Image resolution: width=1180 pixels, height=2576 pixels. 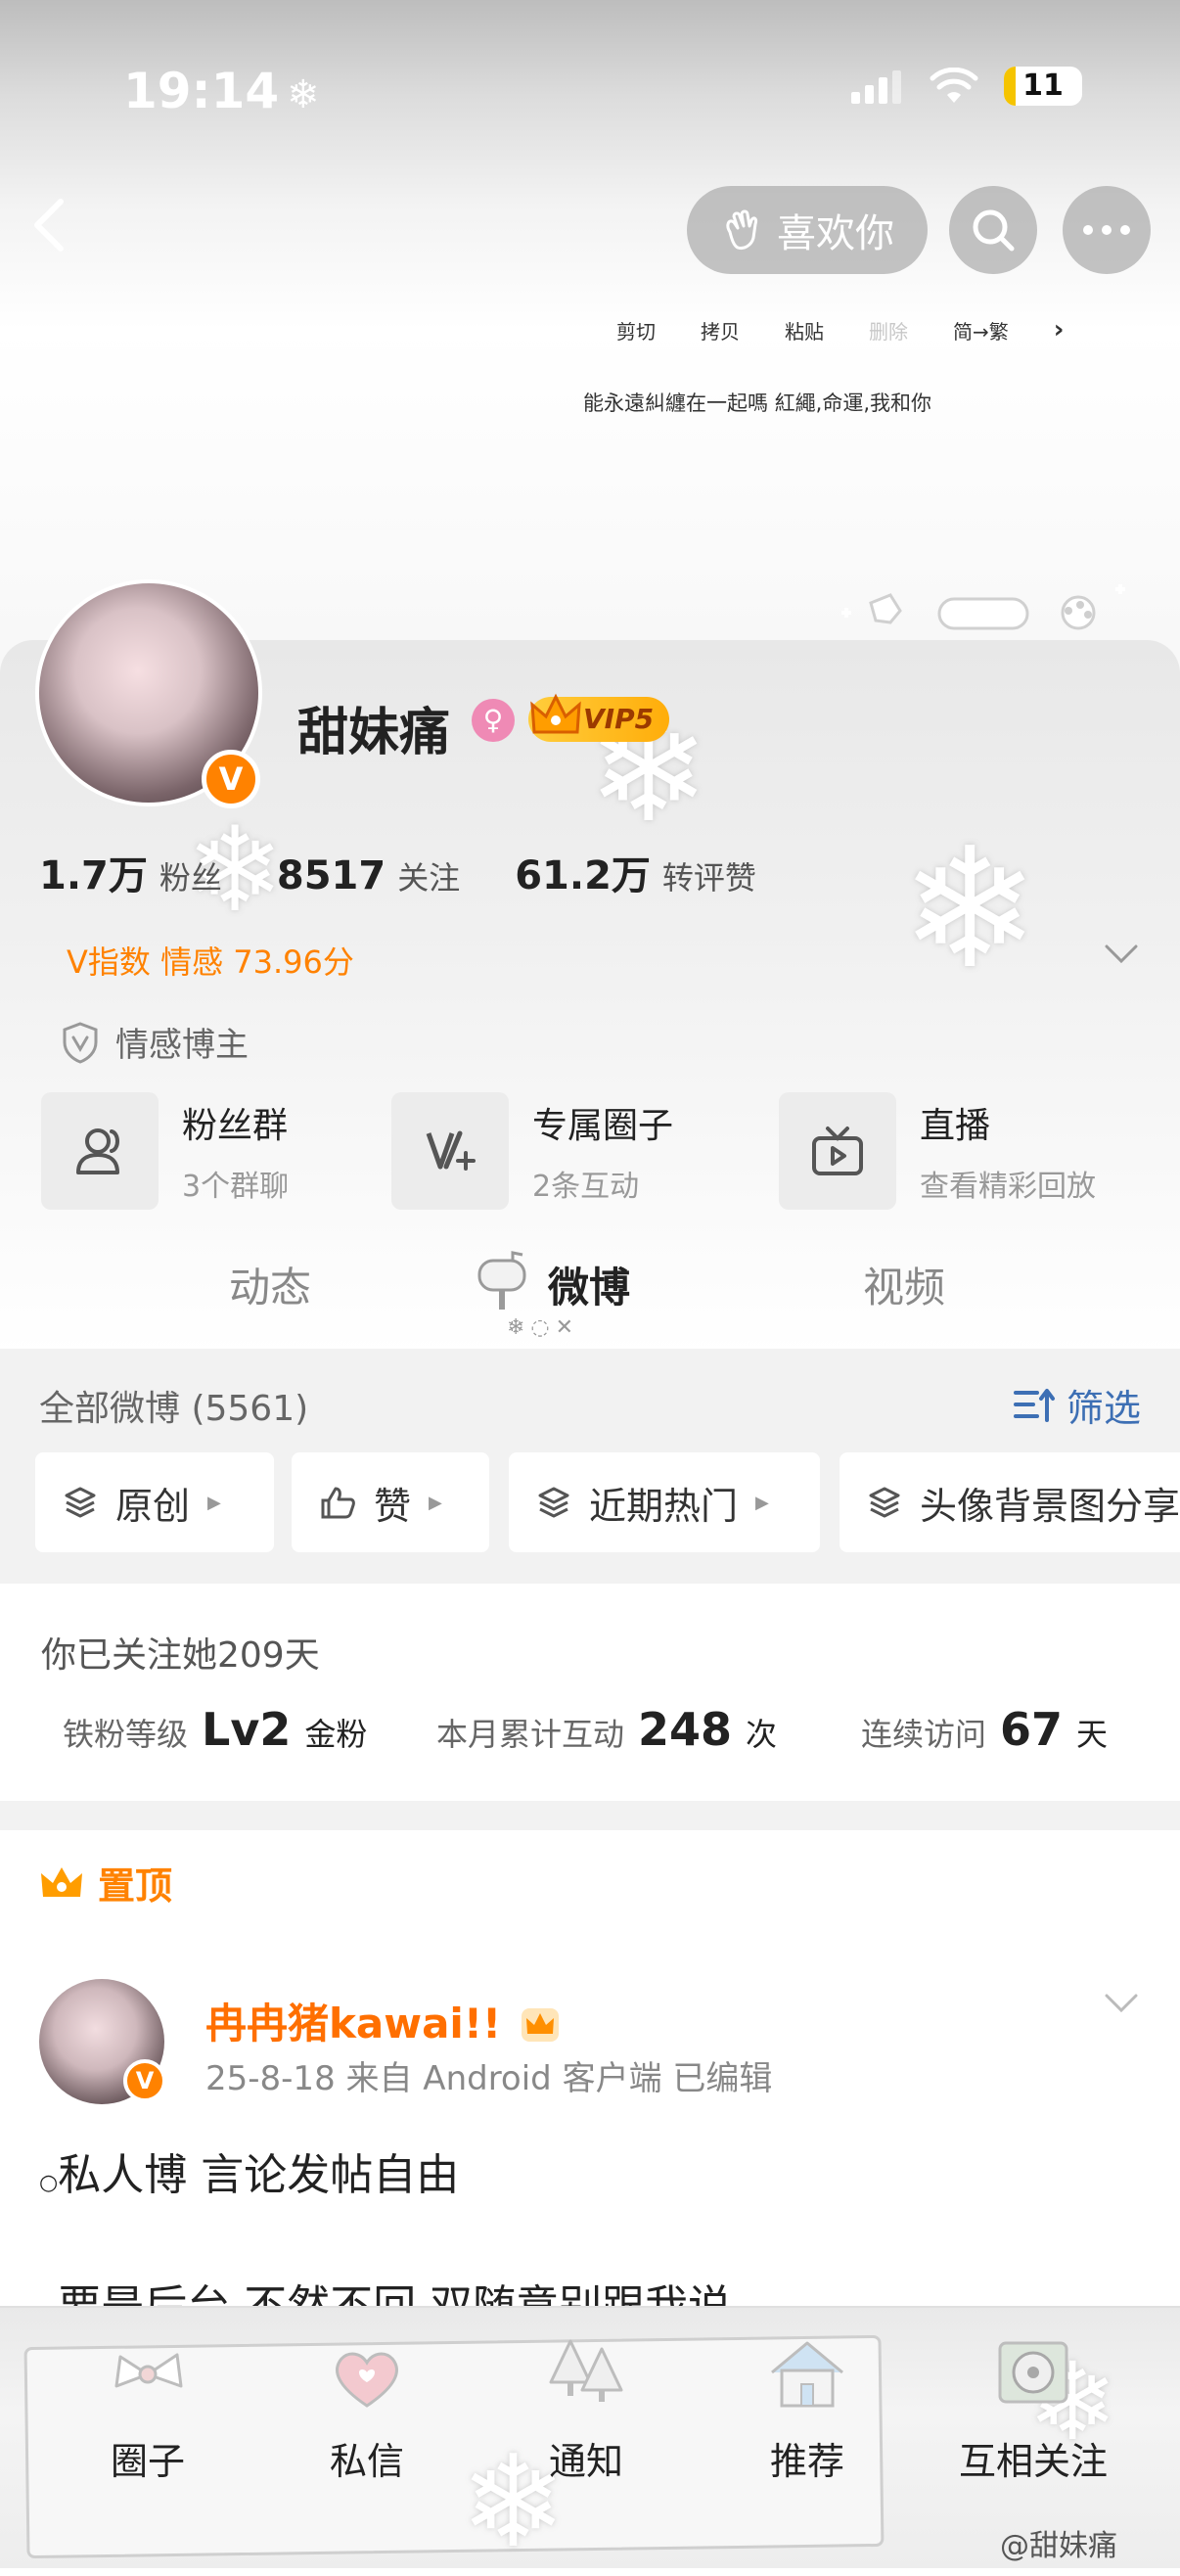 What do you see at coordinates (762, 1734) in the screenshot?
I see `month-interaction-unit: 次` at bounding box center [762, 1734].